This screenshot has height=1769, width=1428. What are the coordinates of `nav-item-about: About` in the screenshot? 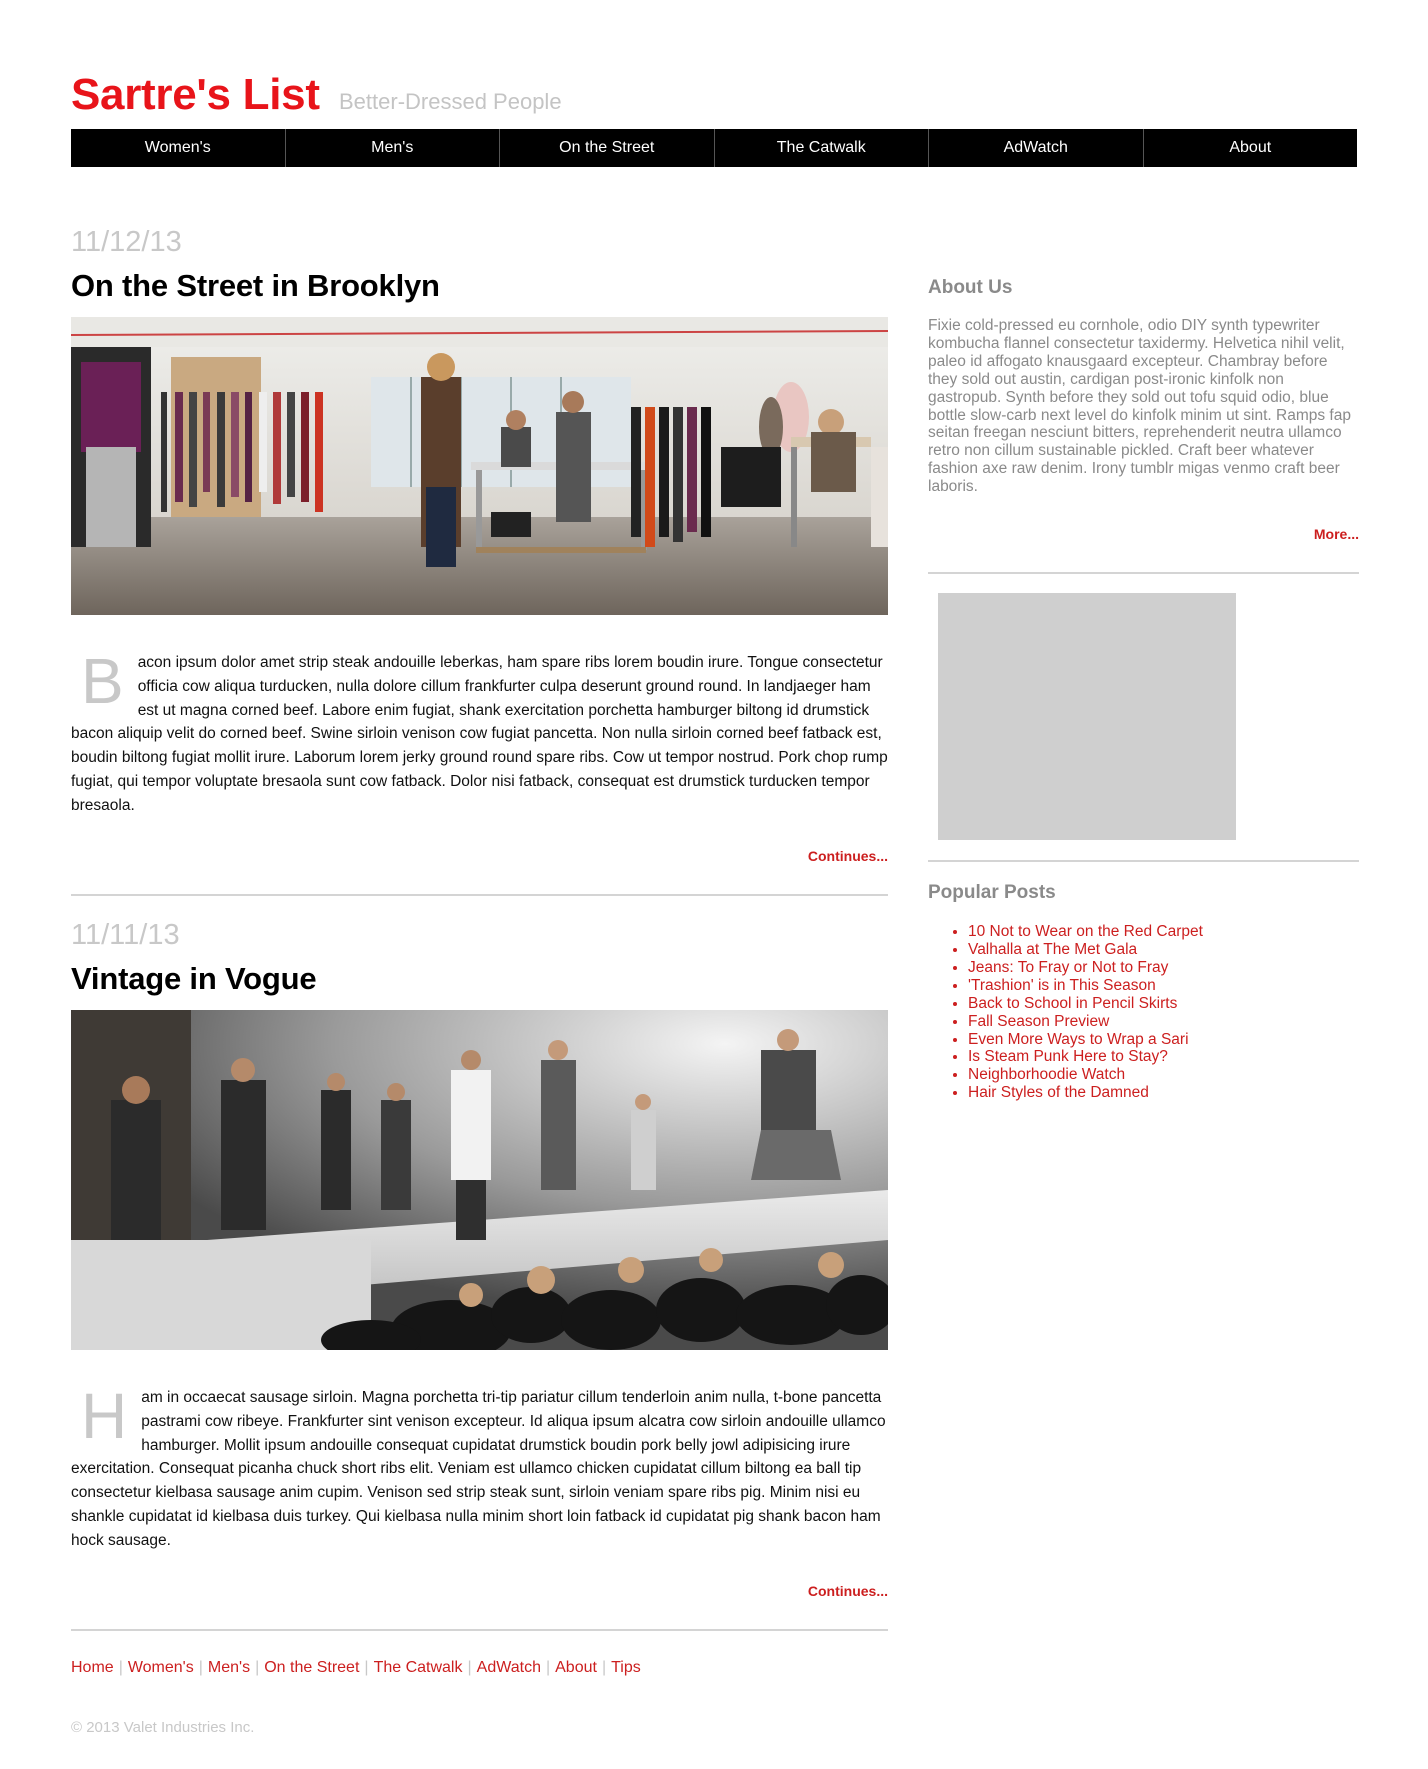 It's located at (1251, 148).